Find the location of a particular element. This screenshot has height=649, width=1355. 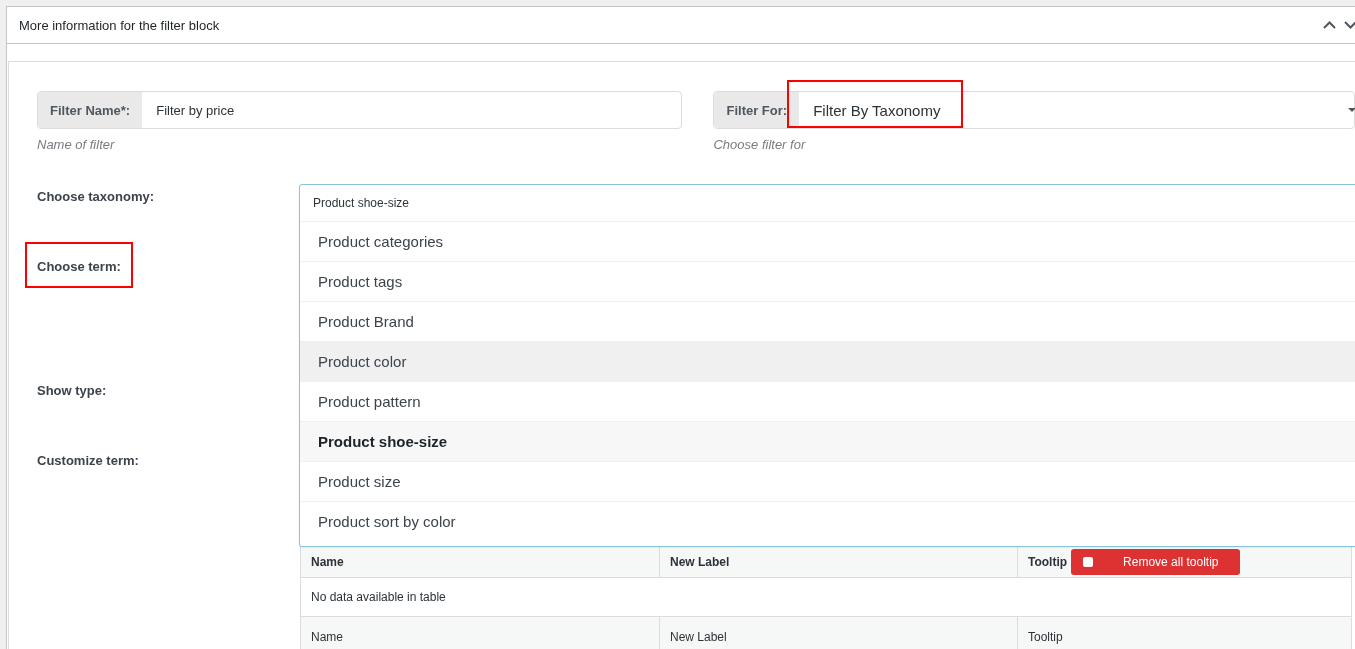

filter-name-field: Filter Name*: Filter by price is located at coordinates (360, 110).